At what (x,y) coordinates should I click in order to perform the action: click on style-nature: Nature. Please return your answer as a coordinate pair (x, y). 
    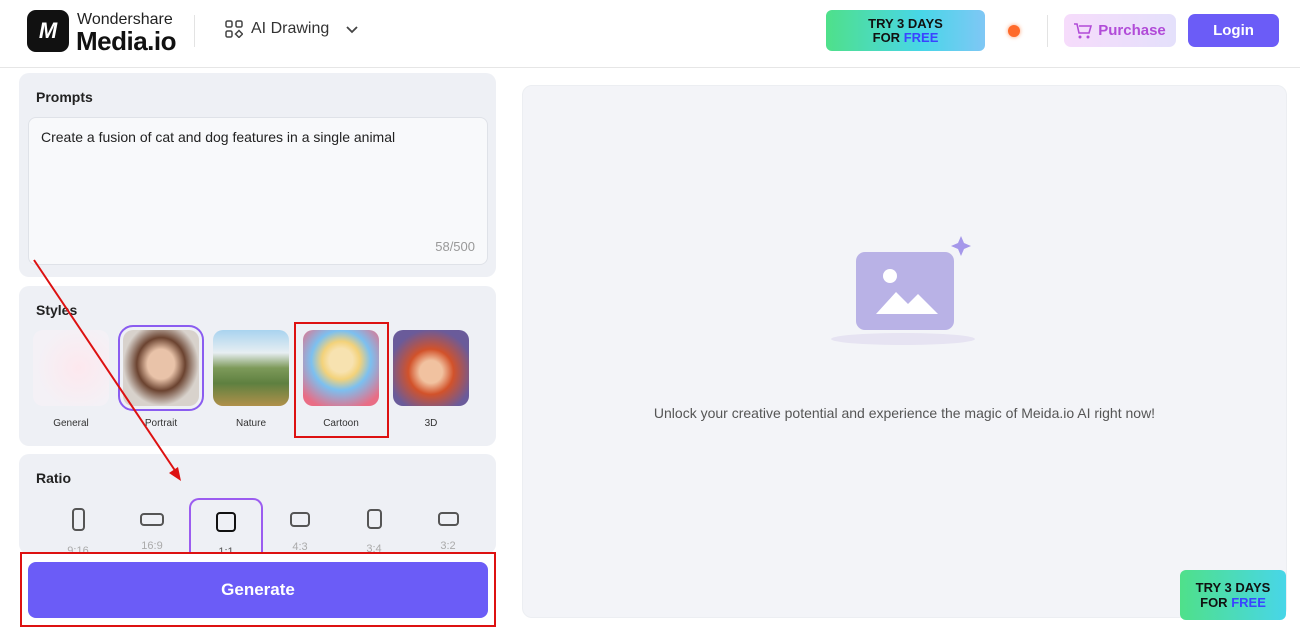
    Looking at the image, I should click on (251, 379).